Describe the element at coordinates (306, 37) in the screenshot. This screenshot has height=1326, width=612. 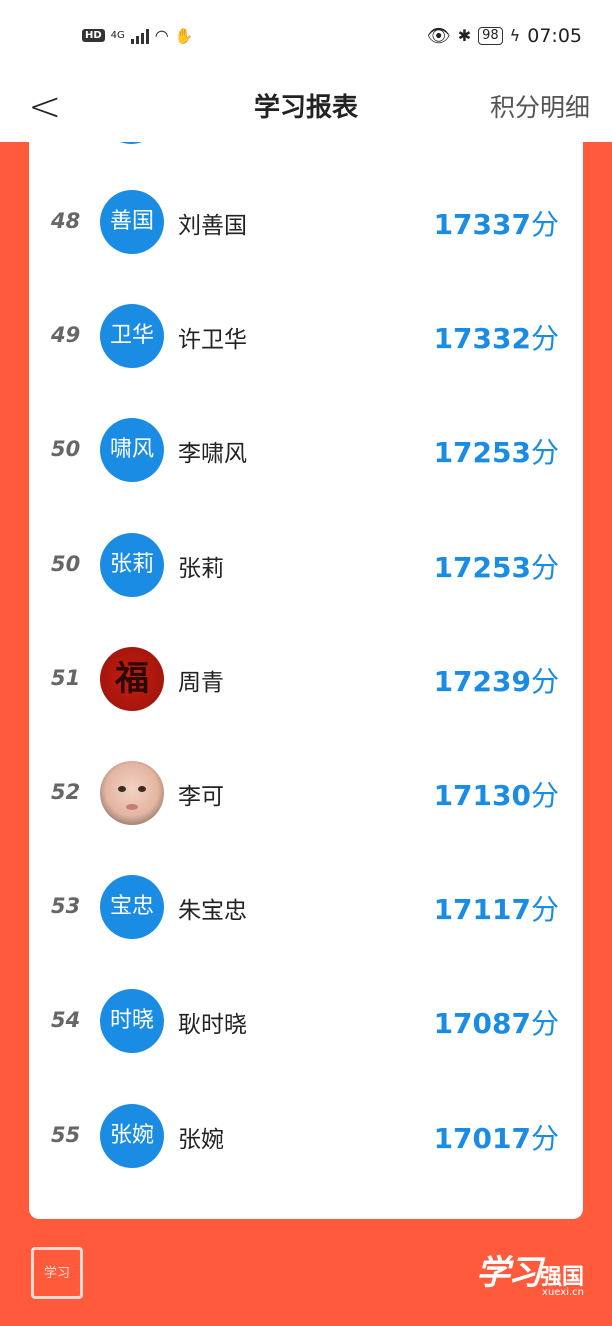
I see `status-bar: HD 4G ◠ ✋ 👁 ✱ 98 ϟ 07:05` at that location.